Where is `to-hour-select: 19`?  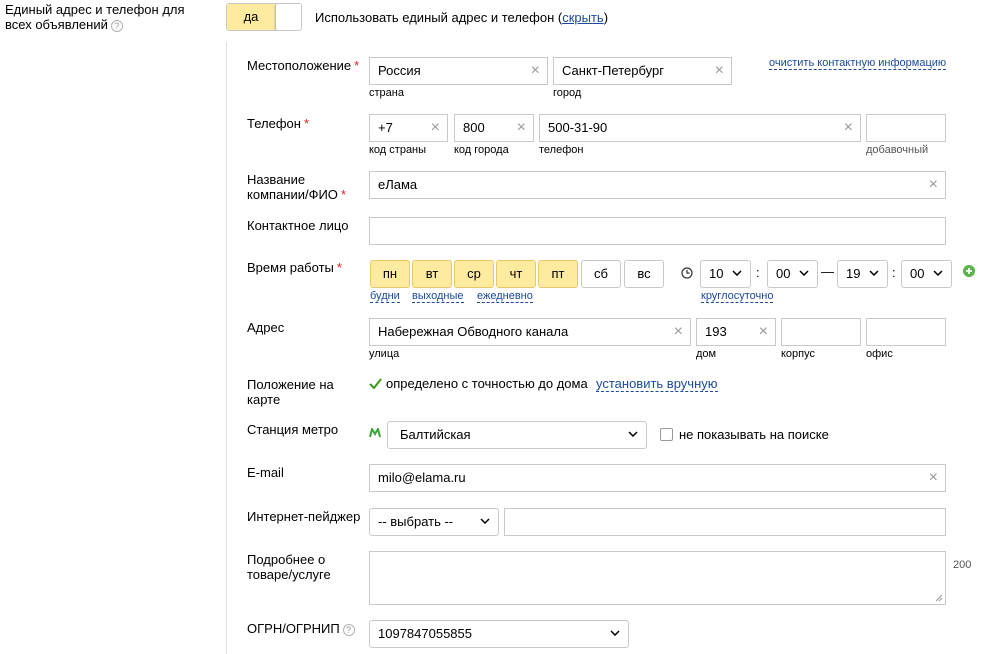
to-hour-select: 19 is located at coordinates (862, 274).